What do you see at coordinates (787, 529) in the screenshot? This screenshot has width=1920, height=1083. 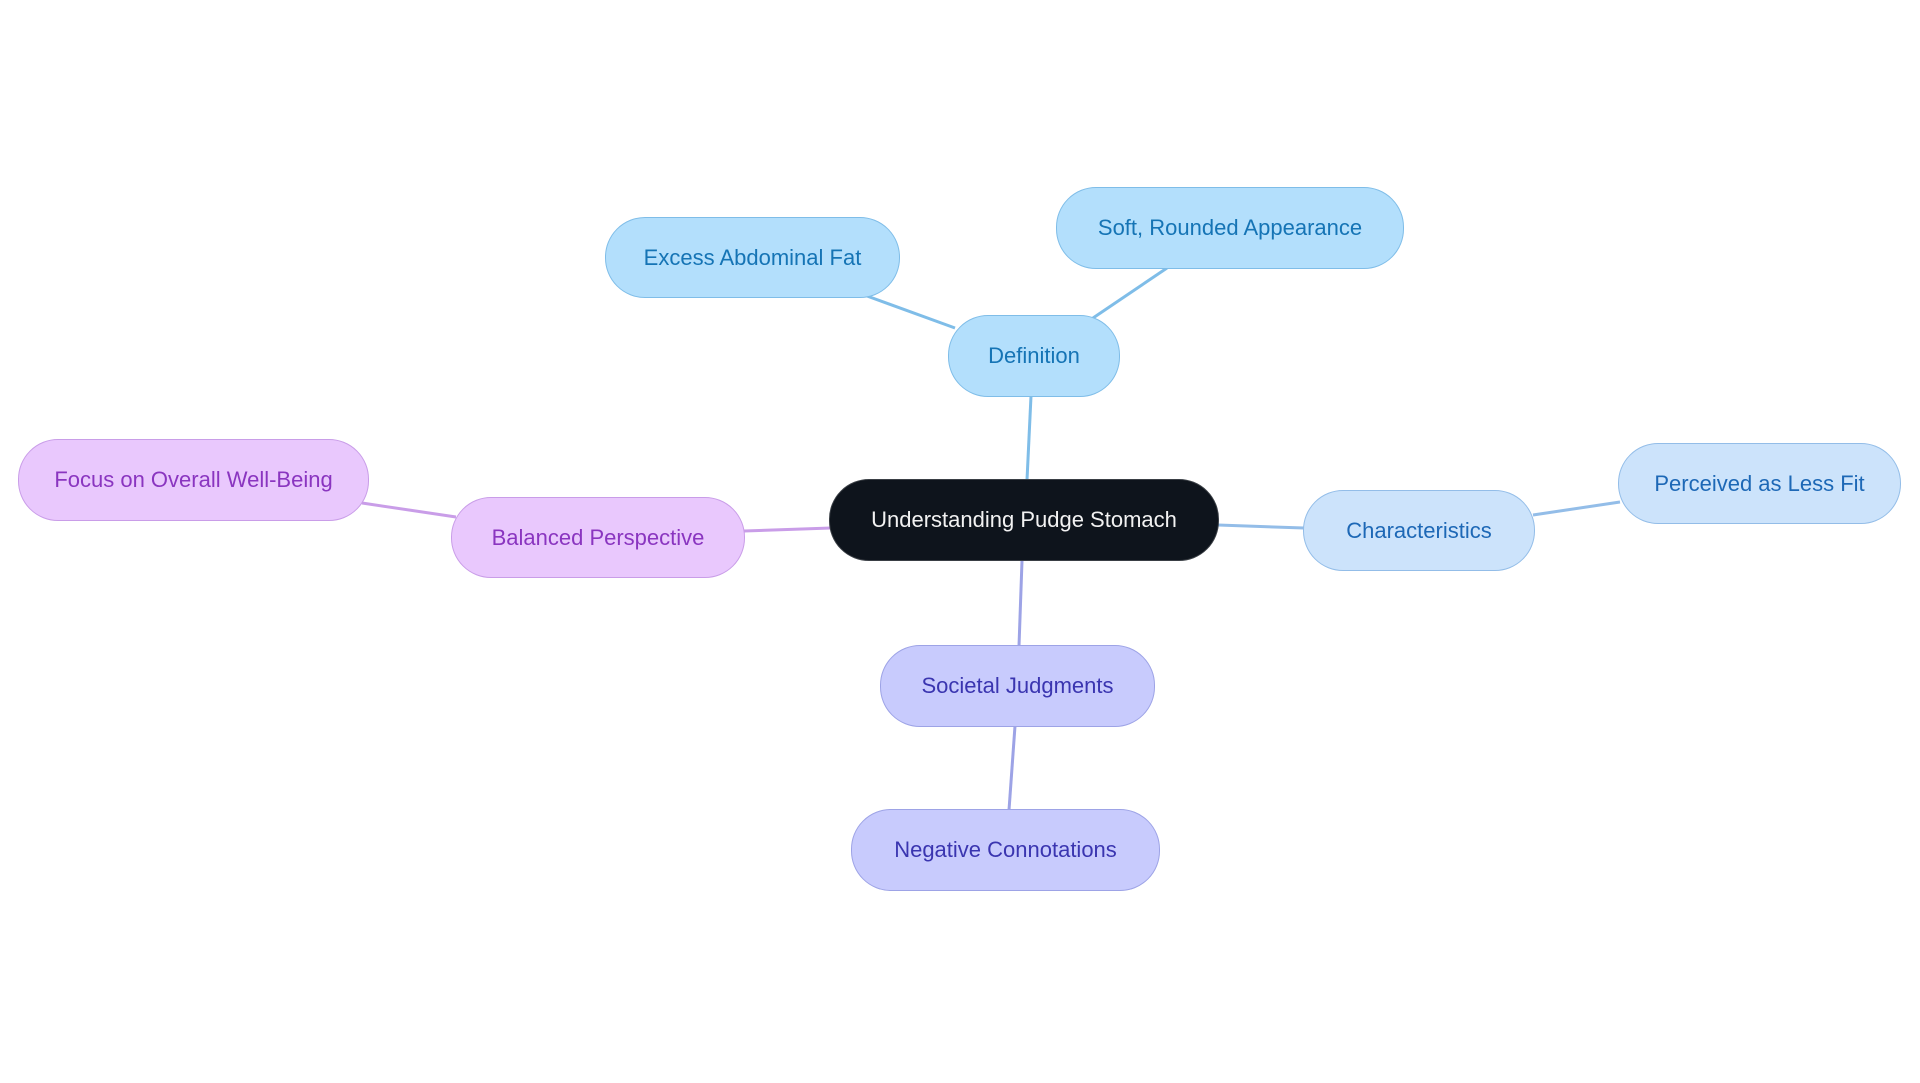 I see `edge-root-balanced-perspective` at bounding box center [787, 529].